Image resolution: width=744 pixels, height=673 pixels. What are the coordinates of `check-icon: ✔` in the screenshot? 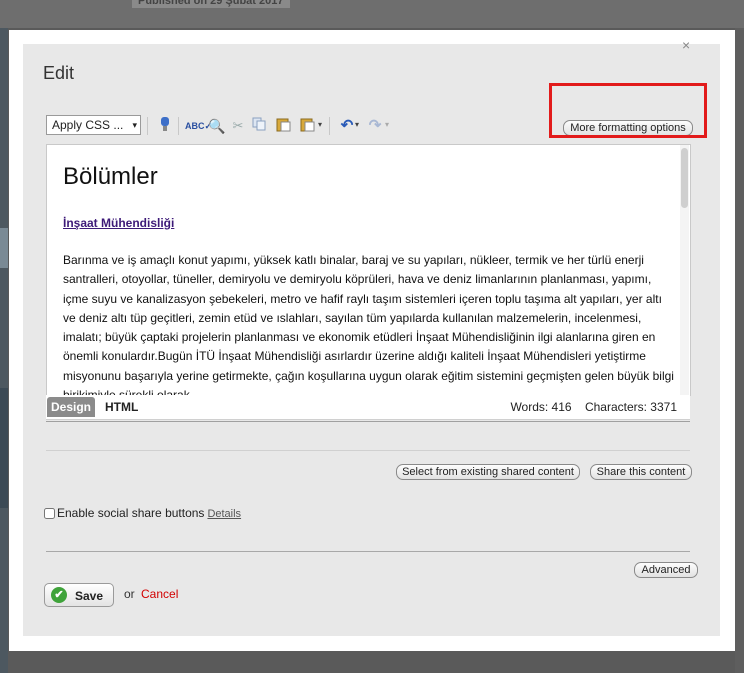 It's located at (59, 595).